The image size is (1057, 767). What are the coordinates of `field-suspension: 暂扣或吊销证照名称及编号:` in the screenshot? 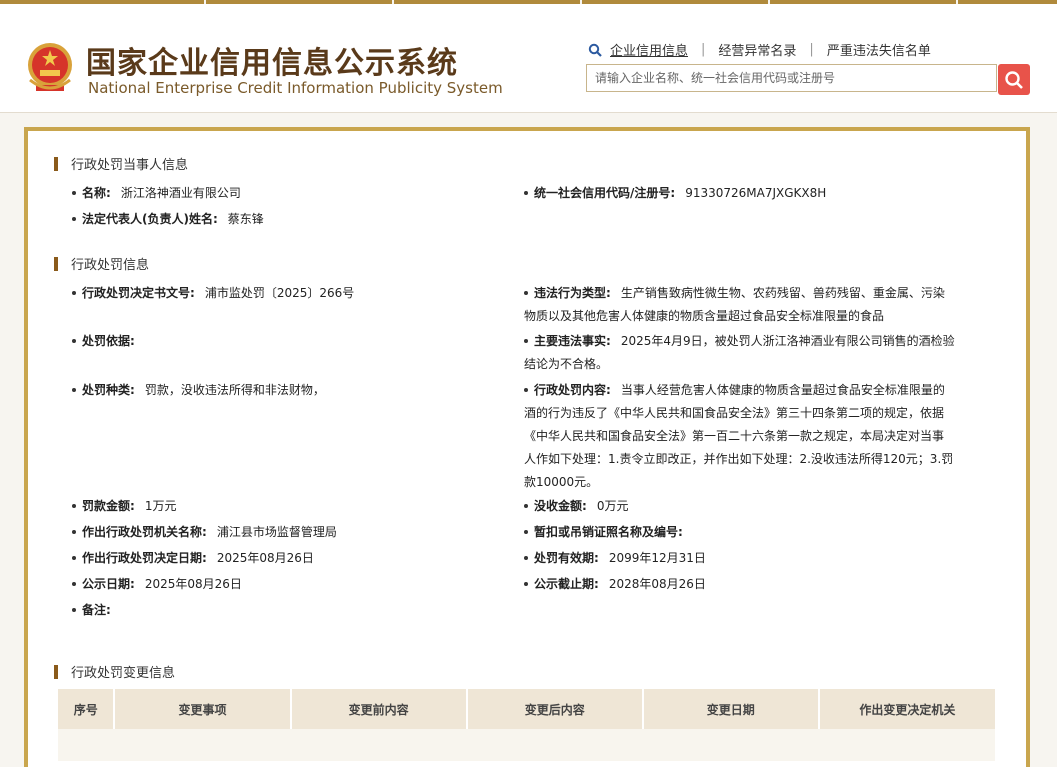 It's located at (608, 532).